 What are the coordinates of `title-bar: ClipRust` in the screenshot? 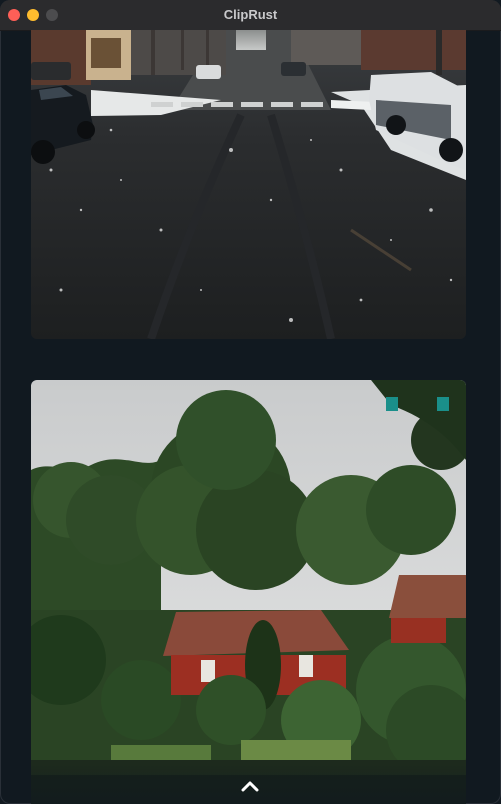 It's located at (250, 15).